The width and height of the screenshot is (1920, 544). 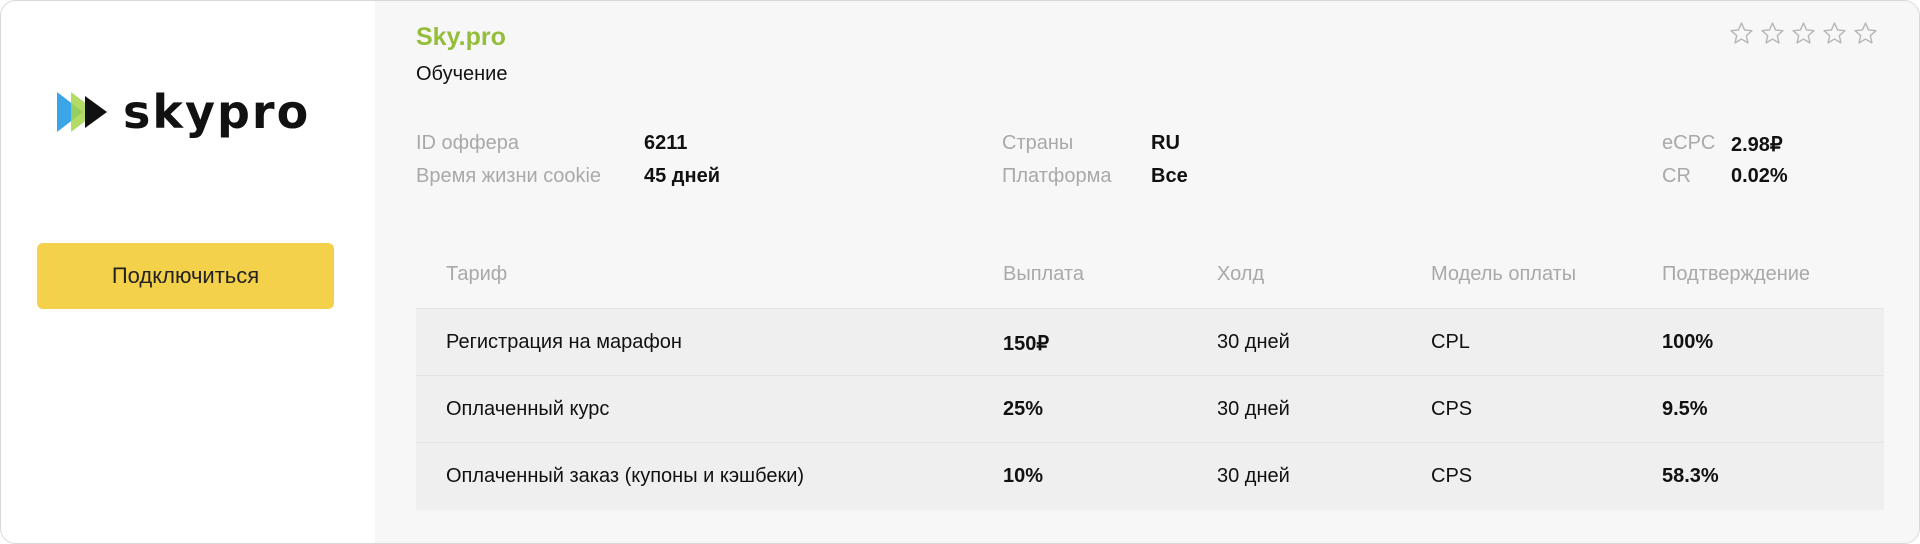 What do you see at coordinates (509, 176) in the screenshot?
I see `cookie-label: Время жизни cookie` at bounding box center [509, 176].